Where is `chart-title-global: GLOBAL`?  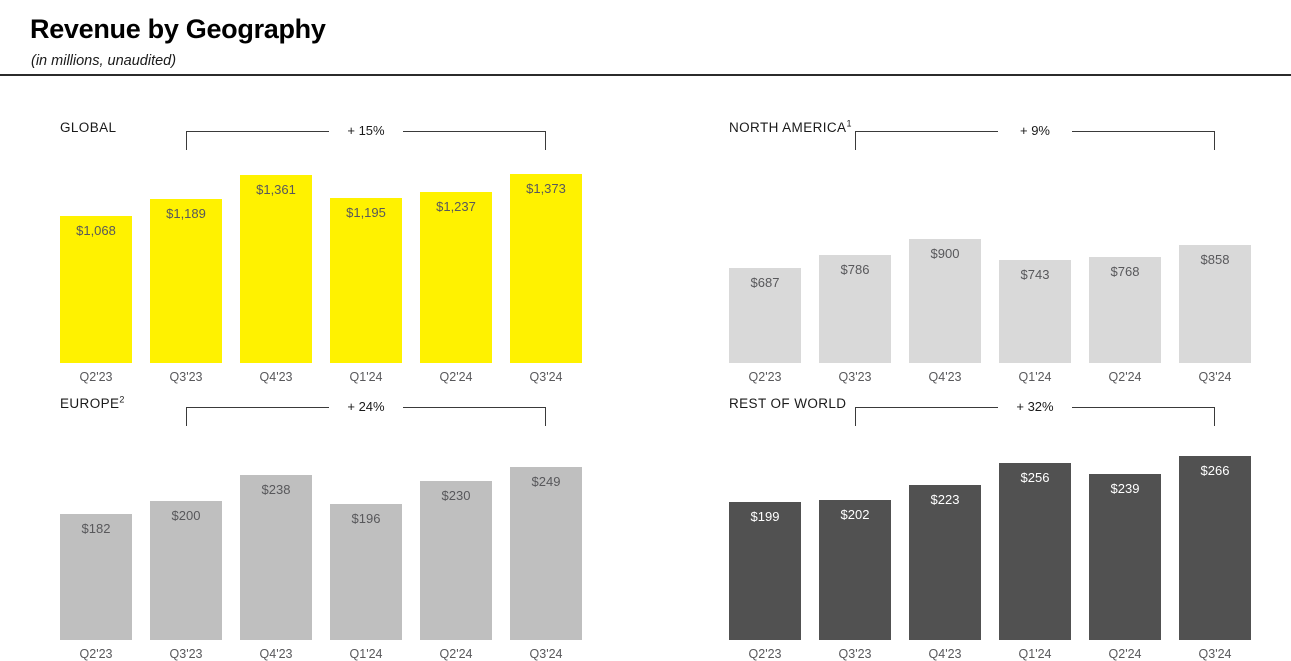 chart-title-global: GLOBAL is located at coordinates (88, 127).